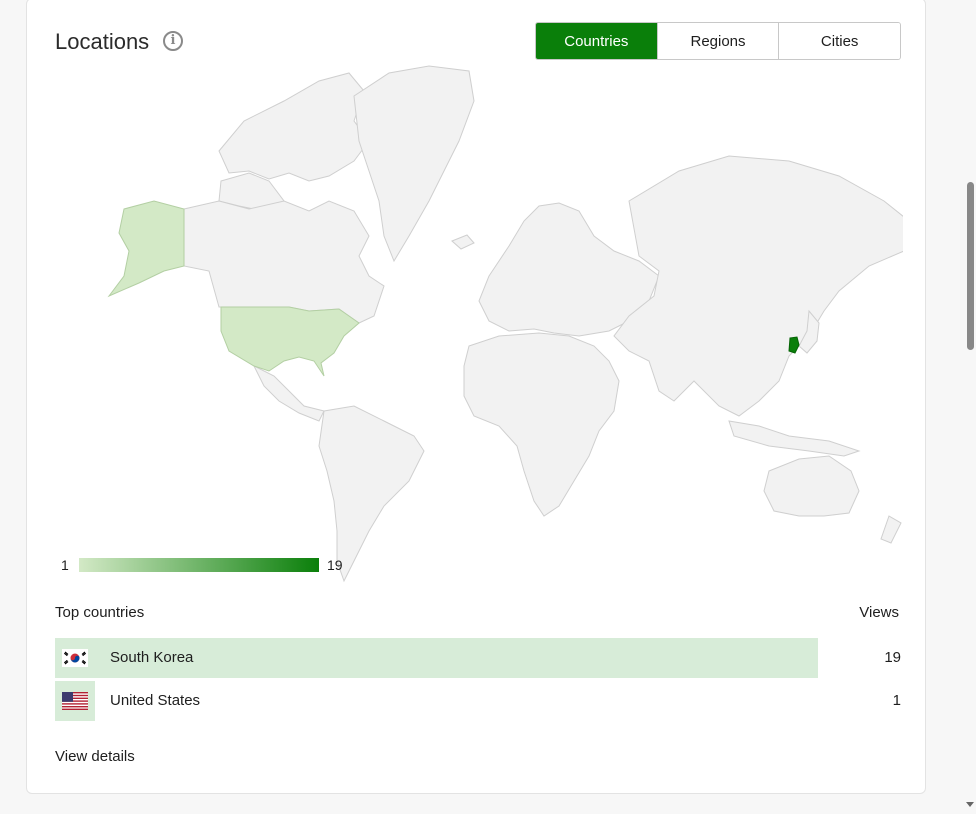 The height and width of the screenshot is (814, 976). I want to click on map-south-america, so click(371, 494).